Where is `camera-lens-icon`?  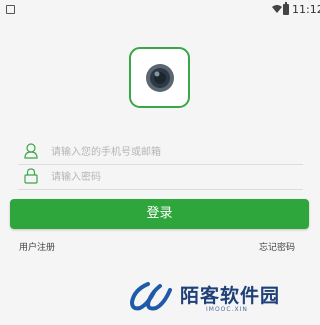 camera-lens-icon is located at coordinates (160, 78).